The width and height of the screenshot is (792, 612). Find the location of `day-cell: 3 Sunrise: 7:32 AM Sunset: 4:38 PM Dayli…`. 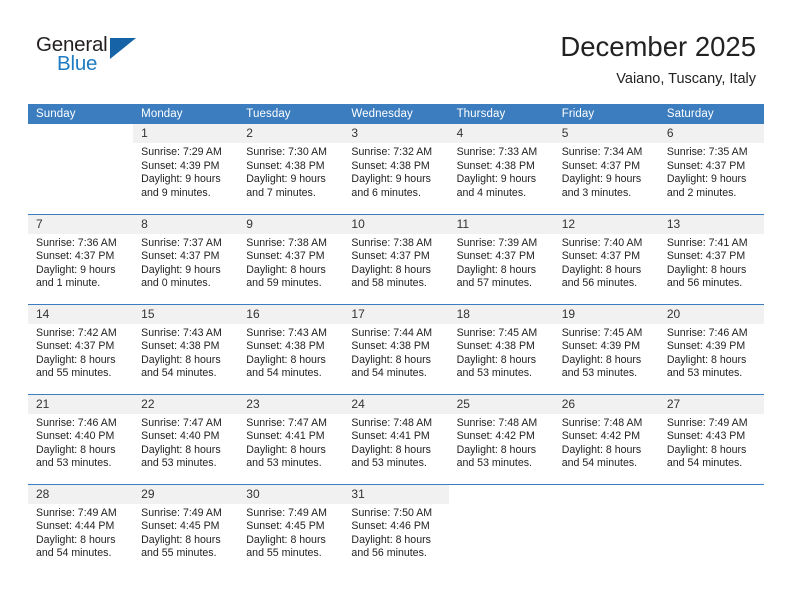

day-cell: 3 Sunrise: 7:32 AM Sunset: 4:38 PM Dayli… is located at coordinates (396, 169).